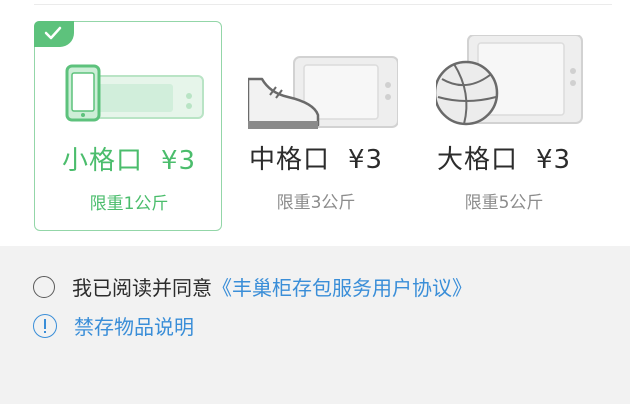 The image size is (630, 404). Describe the element at coordinates (289, 160) in the screenshot. I see `size-label: 中格口` at that location.